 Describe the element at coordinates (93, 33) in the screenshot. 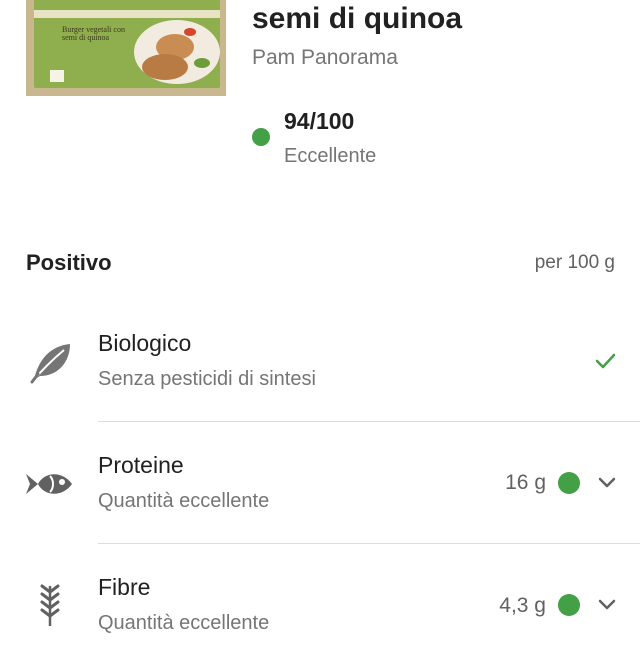

I see `package-label: Burger vegetali con semi di quinoa` at that location.